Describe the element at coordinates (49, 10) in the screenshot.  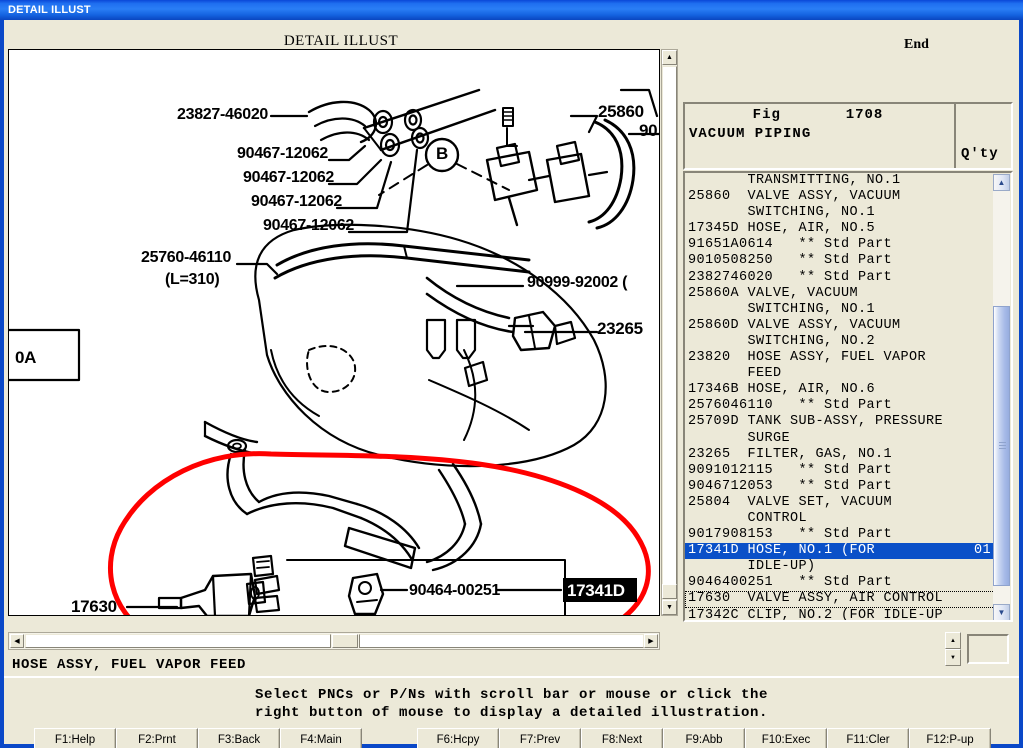
I see `window-title: DETAIL ILLUST` at that location.